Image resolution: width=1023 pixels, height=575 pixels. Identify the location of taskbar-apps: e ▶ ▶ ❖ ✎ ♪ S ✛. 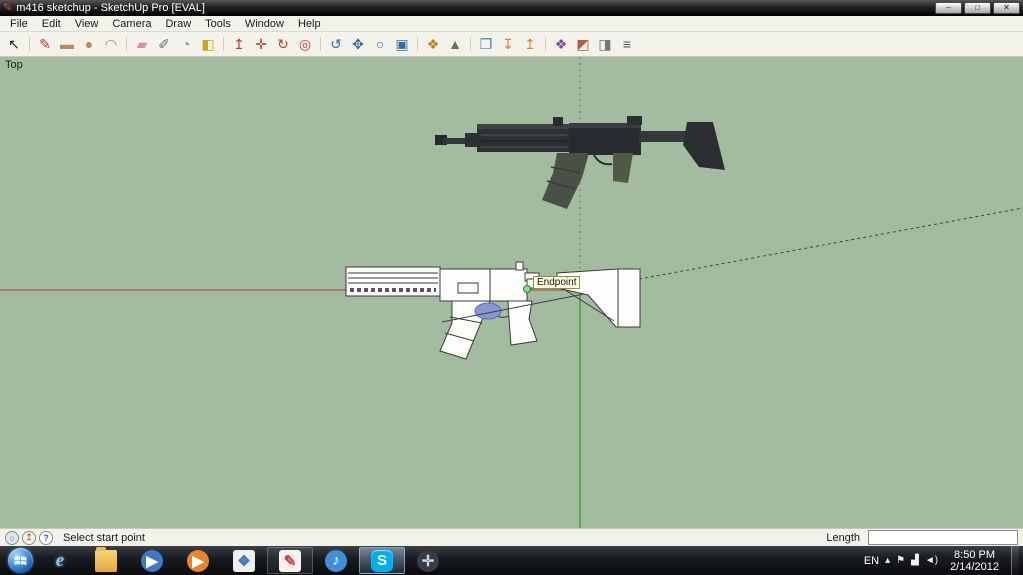
(244, 560).